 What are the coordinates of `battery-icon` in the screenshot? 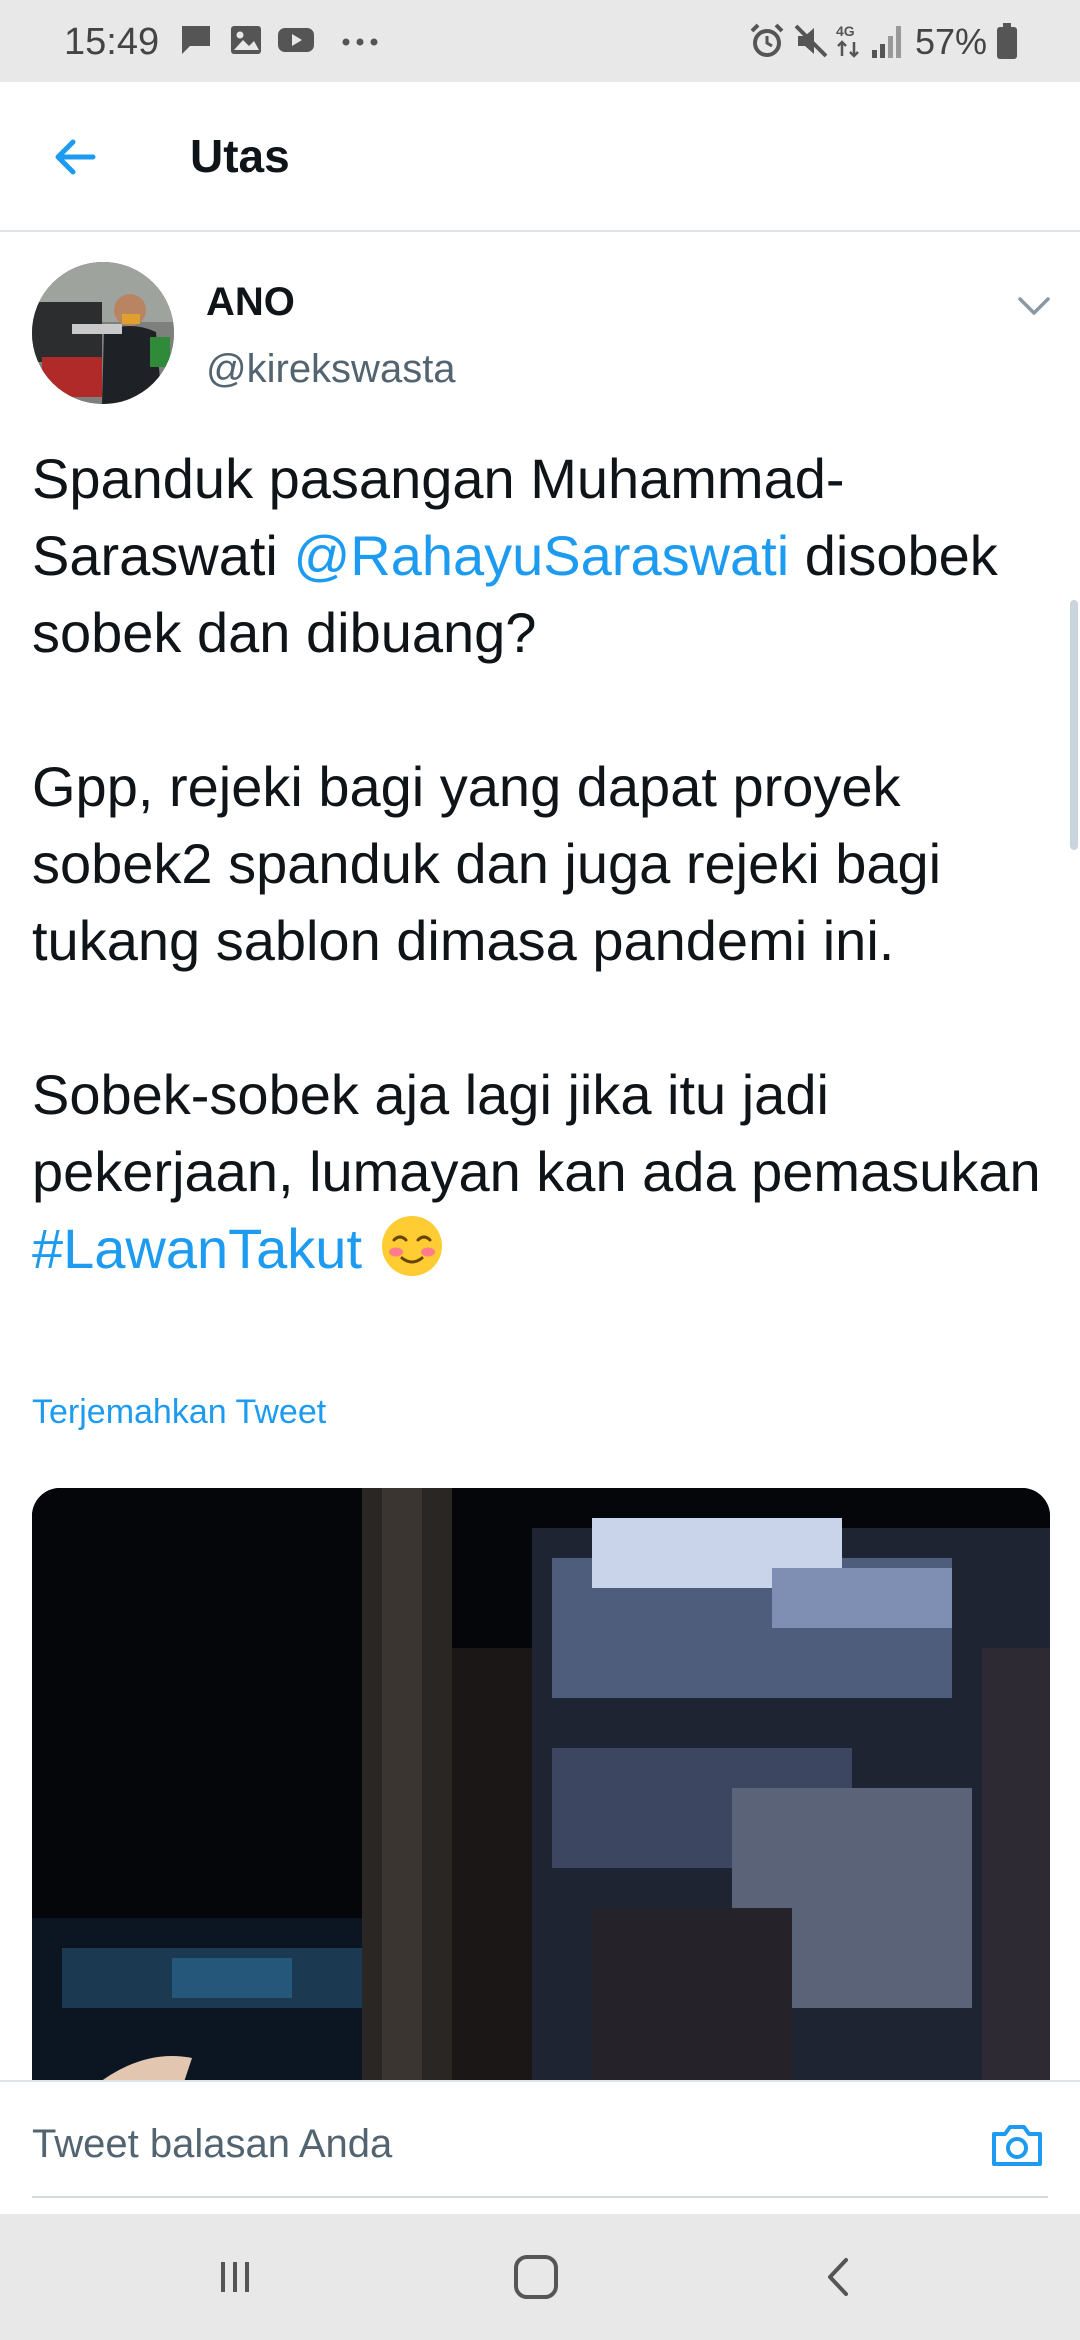 It's located at (1007, 41).